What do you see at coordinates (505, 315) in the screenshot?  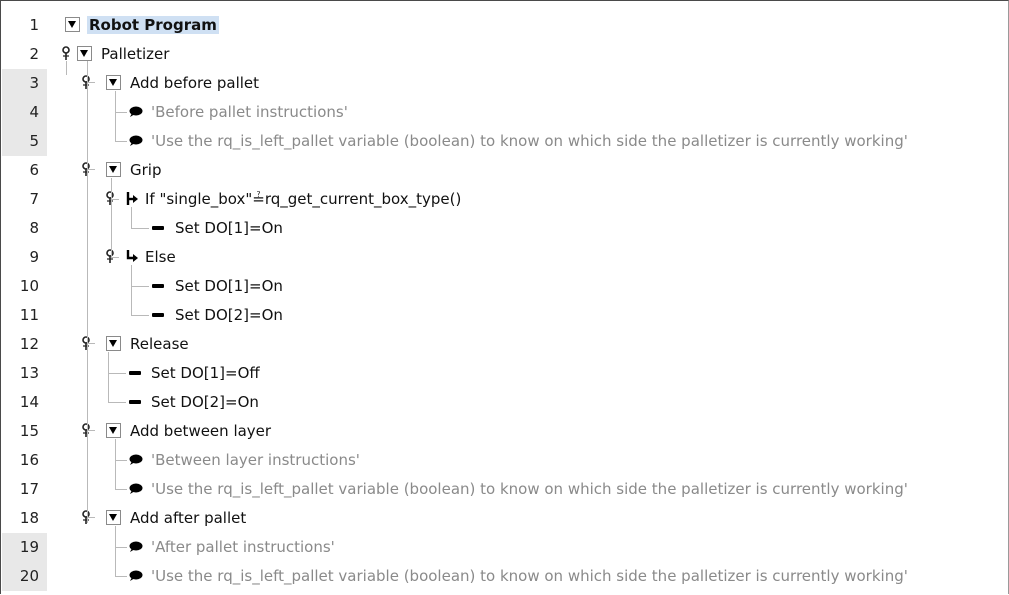 I see `tree-row-set: 11 Set DO[2]=On` at bounding box center [505, 315].